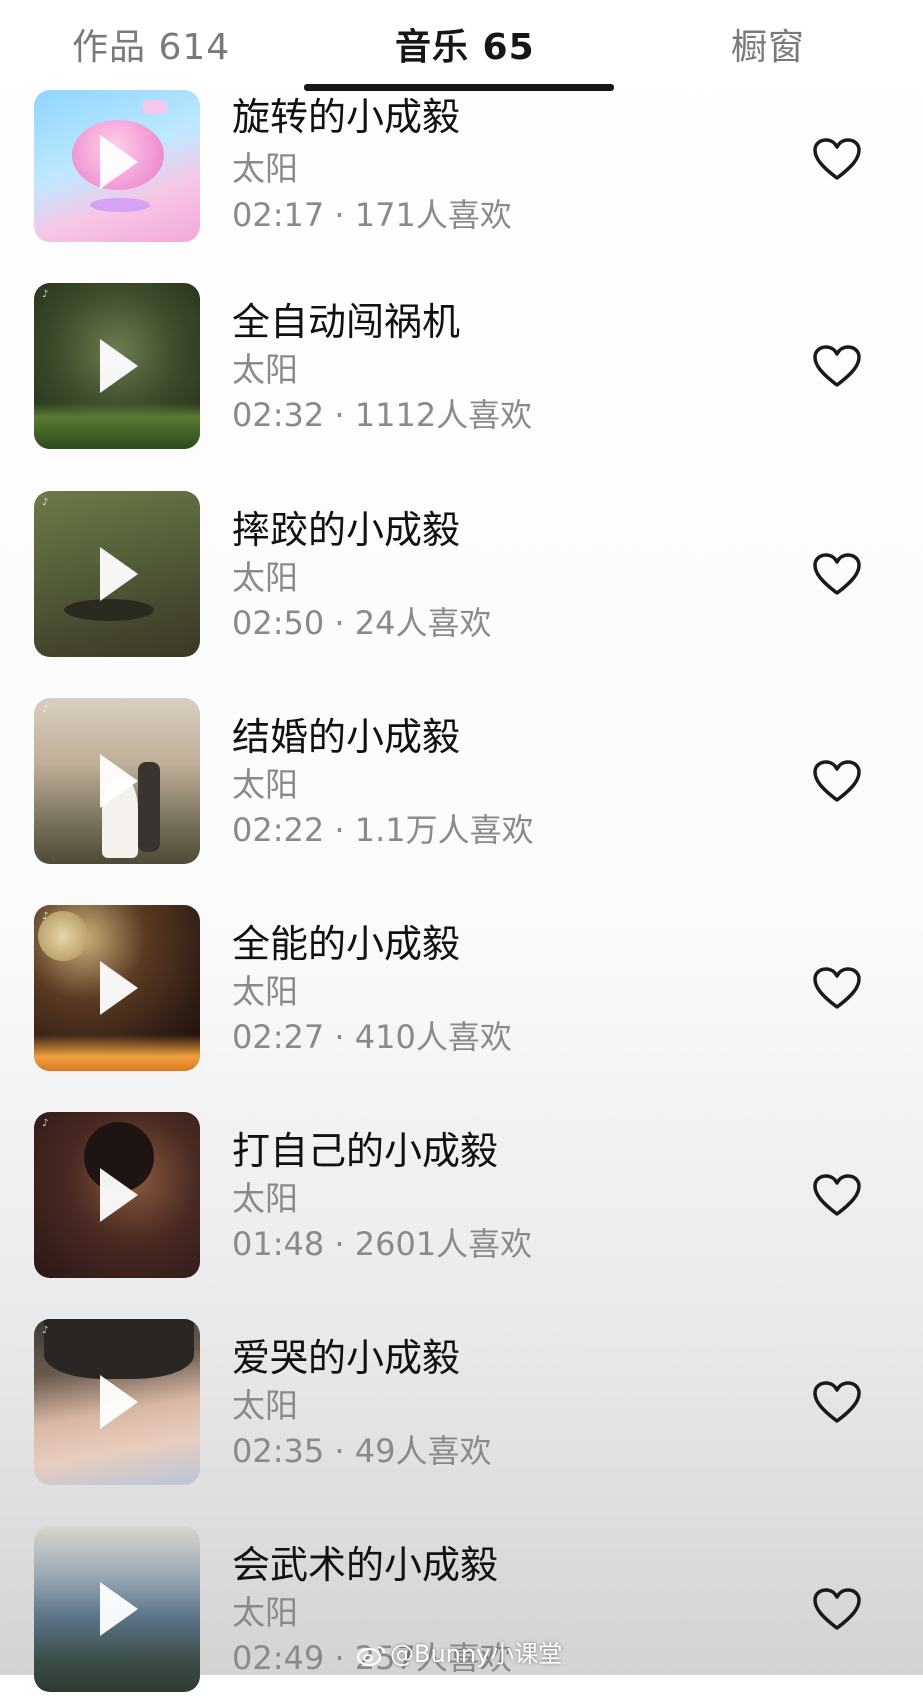  What do you see at coordinates (346, 322) in the screenshot?
I see `song-title: 全自动闯祸机` at bounding box center [346, 322].